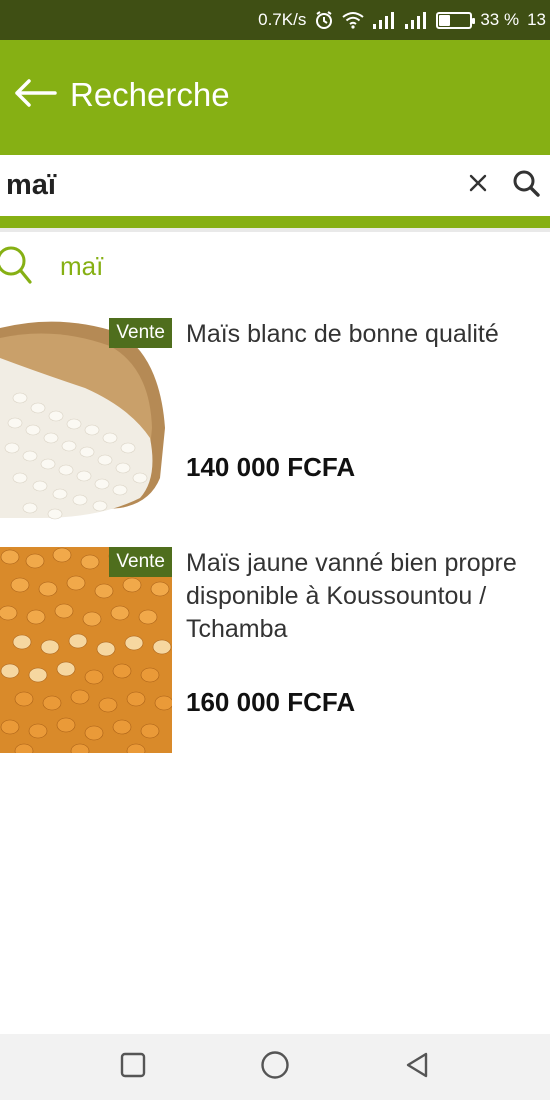 Image resolution: width=550 pixels, height=1100 pixels. I want to click on search-button, so click(526, 185).